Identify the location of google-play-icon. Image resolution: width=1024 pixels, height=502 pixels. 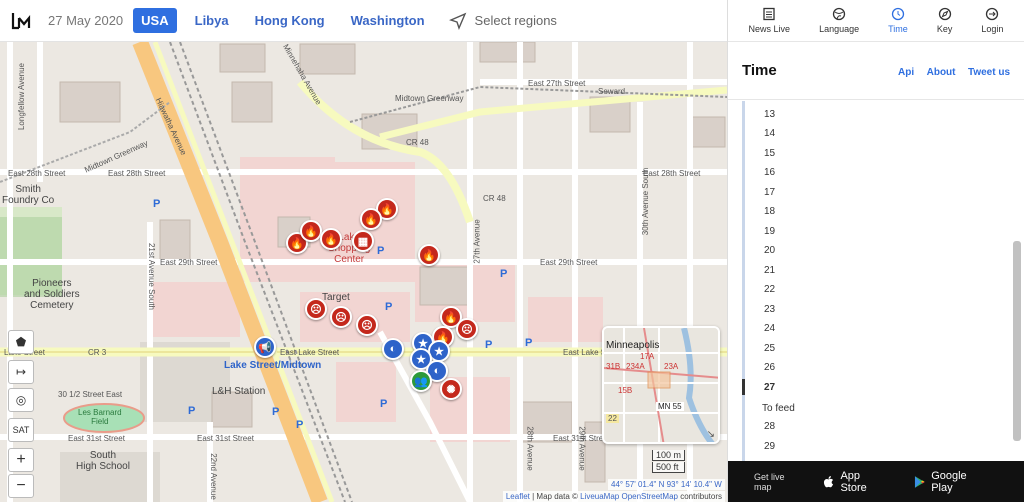
(919, 481).